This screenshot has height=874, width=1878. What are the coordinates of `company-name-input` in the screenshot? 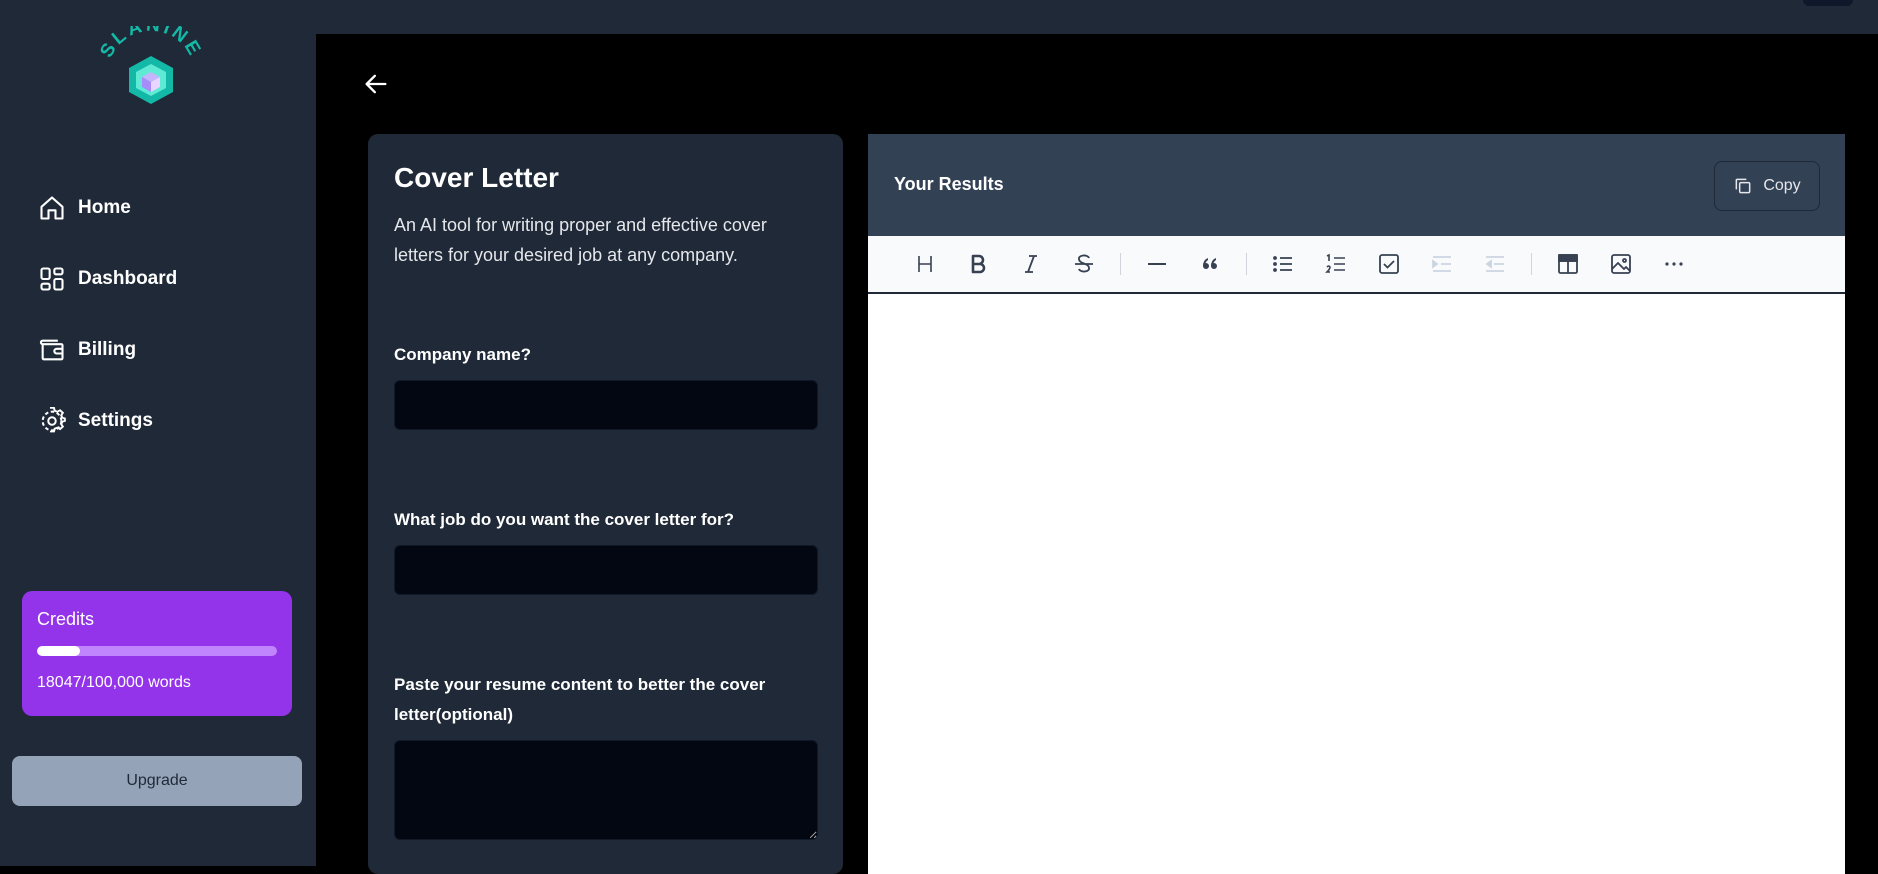 It's located at (606, 405).